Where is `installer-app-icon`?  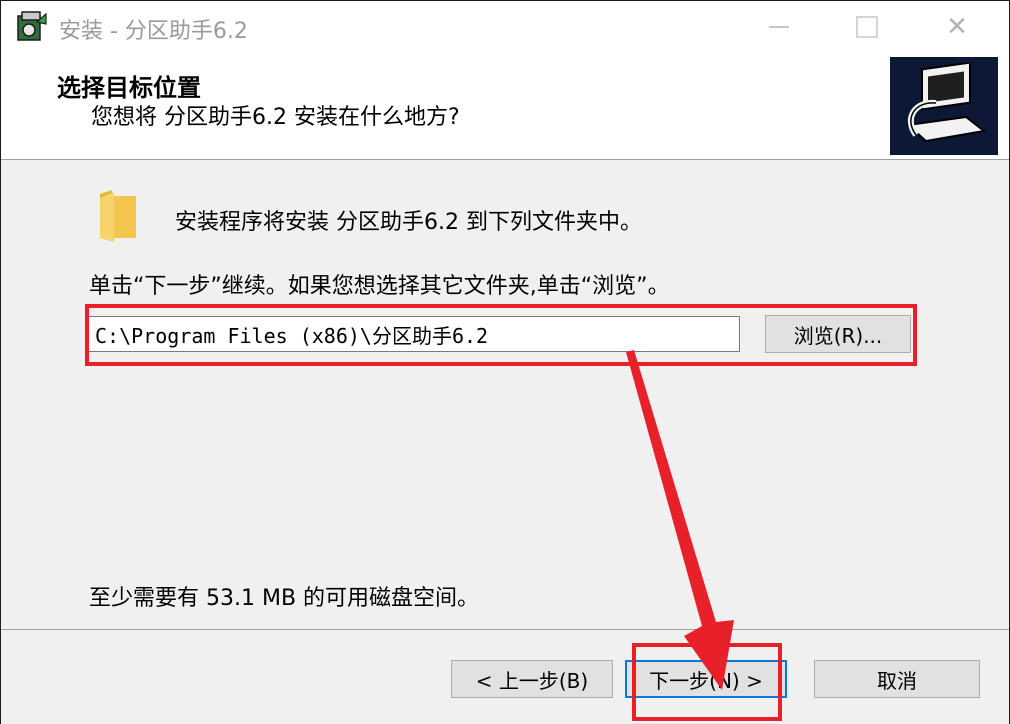 installer-app-icon is located at coordinates (32, 26).